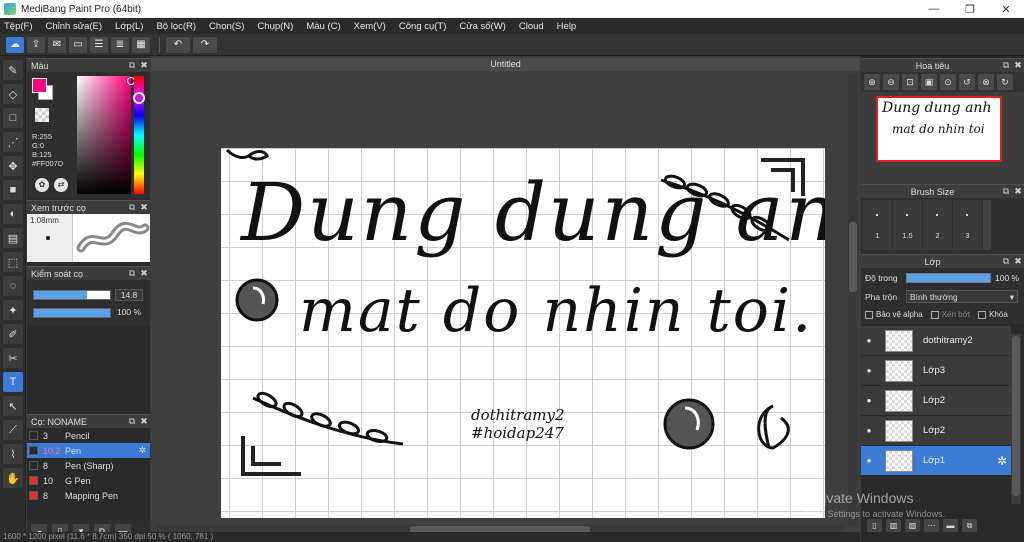 The width and height of the screenshot is (1024, 542). What do you see at coordinates (13, 310) in the screenshot?
I see `magic-wand-tool-icon: ✦` at bounding box center [13, 310].